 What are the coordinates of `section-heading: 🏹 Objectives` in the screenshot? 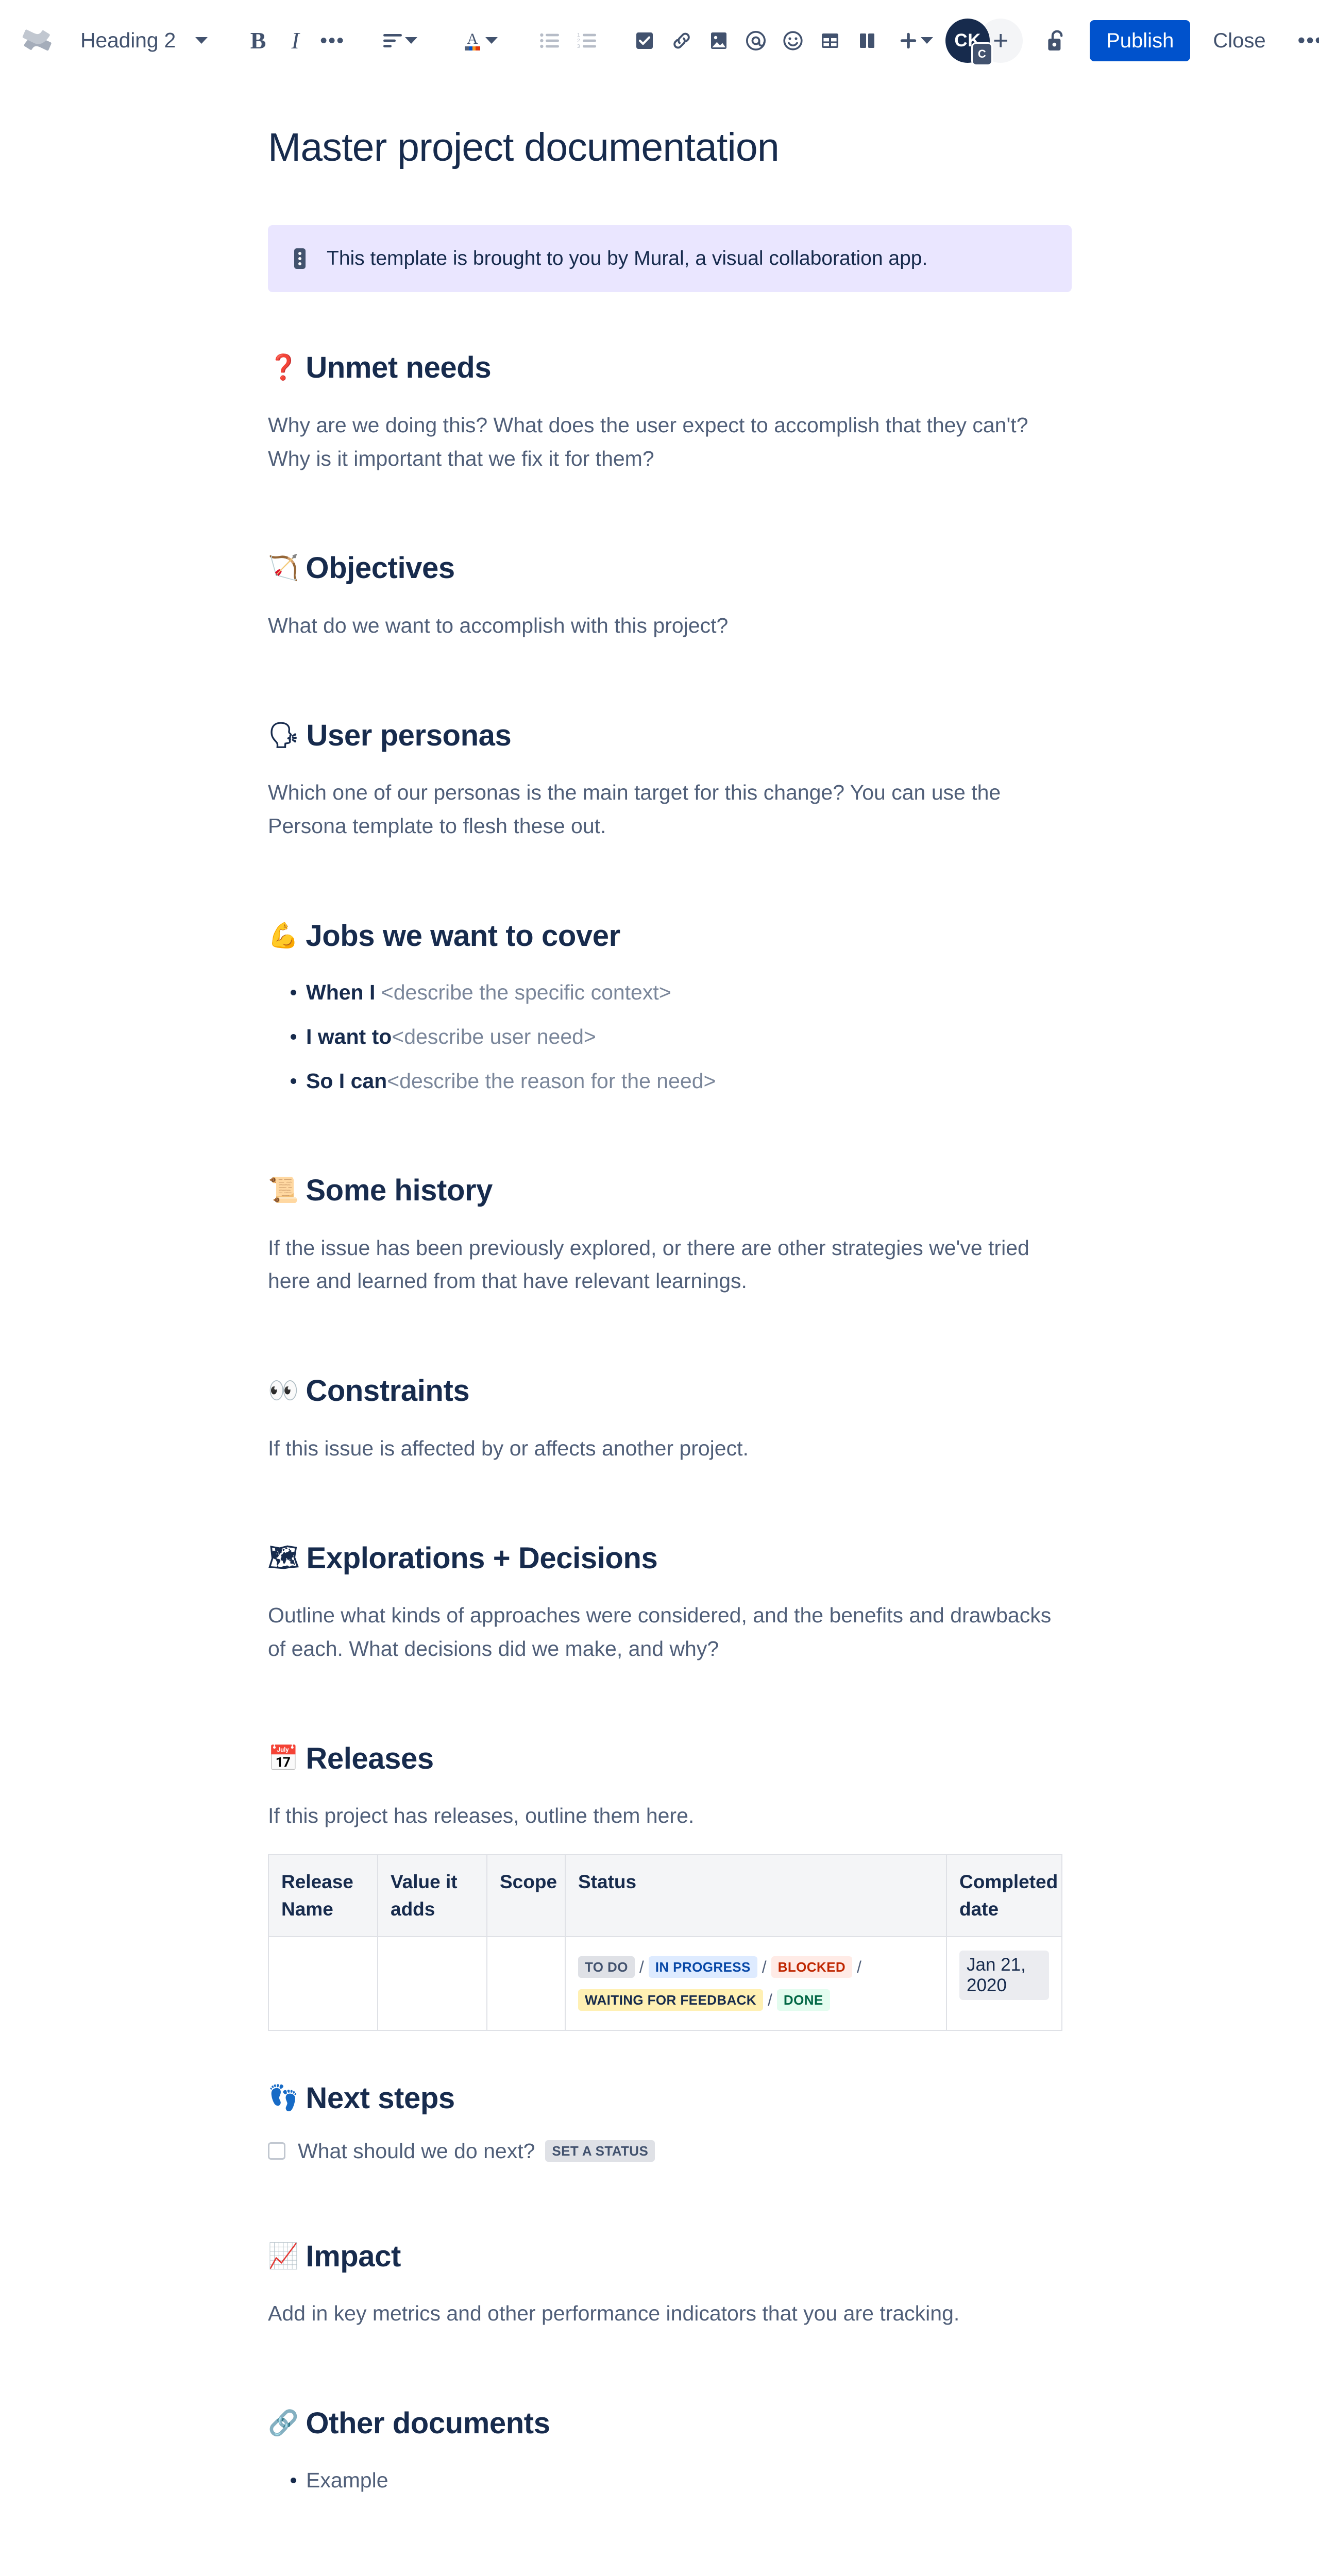 It's located at (670, 568).